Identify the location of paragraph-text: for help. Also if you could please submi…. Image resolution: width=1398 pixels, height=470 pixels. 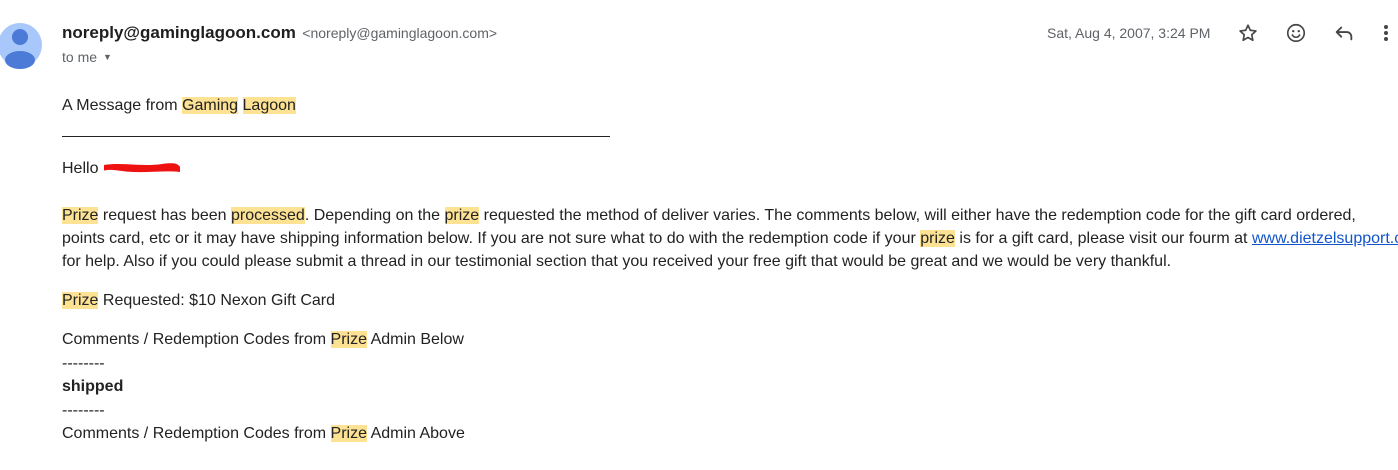
(617, 261).